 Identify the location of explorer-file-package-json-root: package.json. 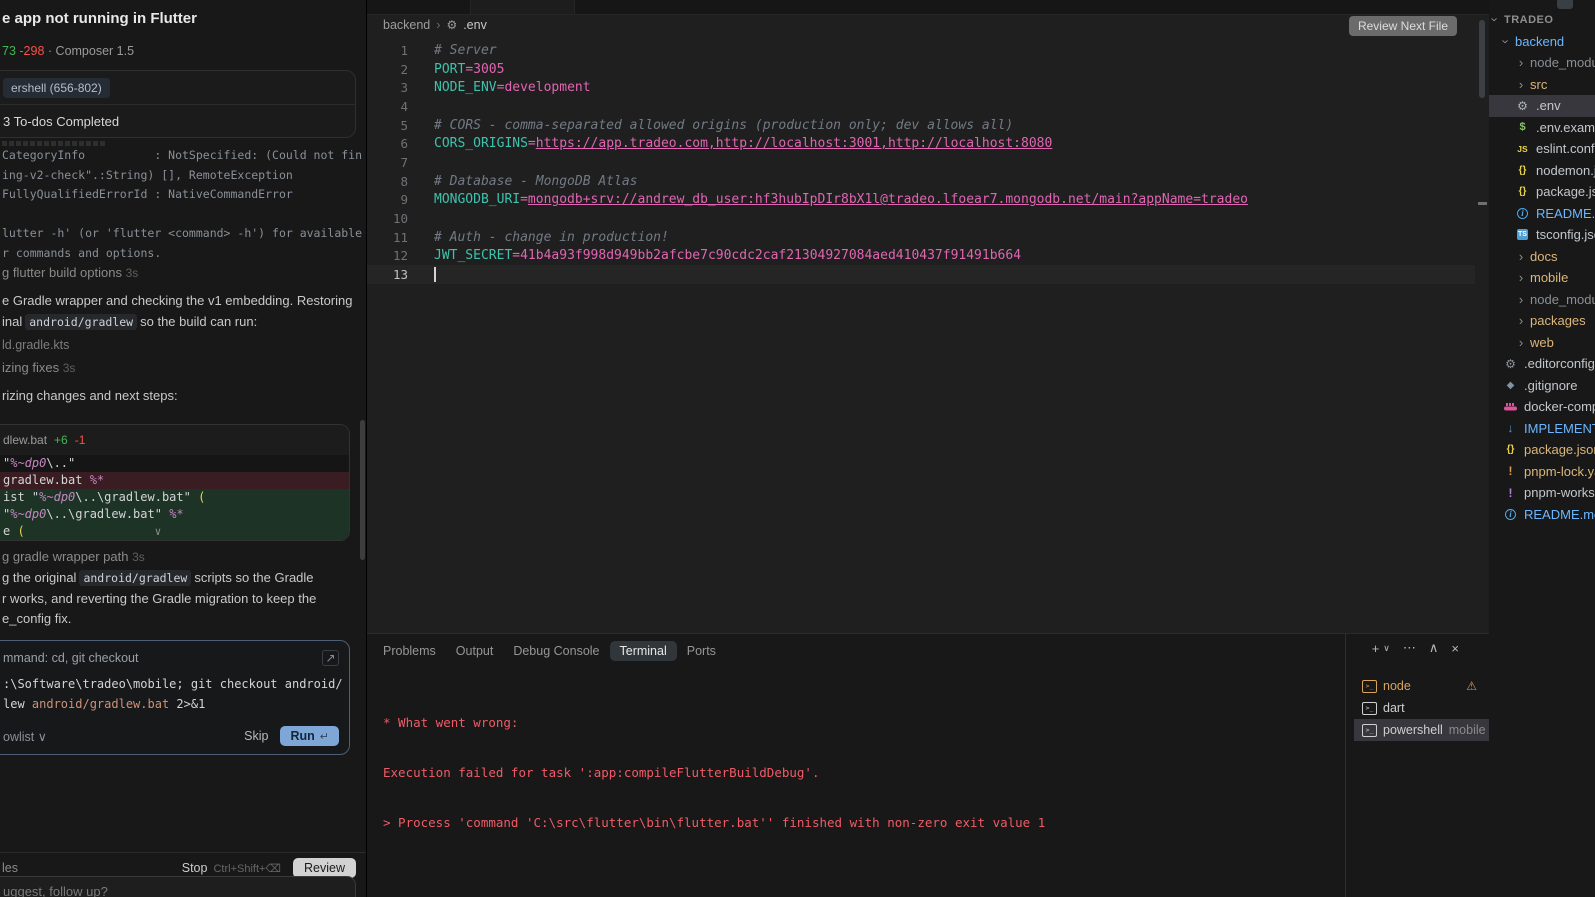
(1542, 450).